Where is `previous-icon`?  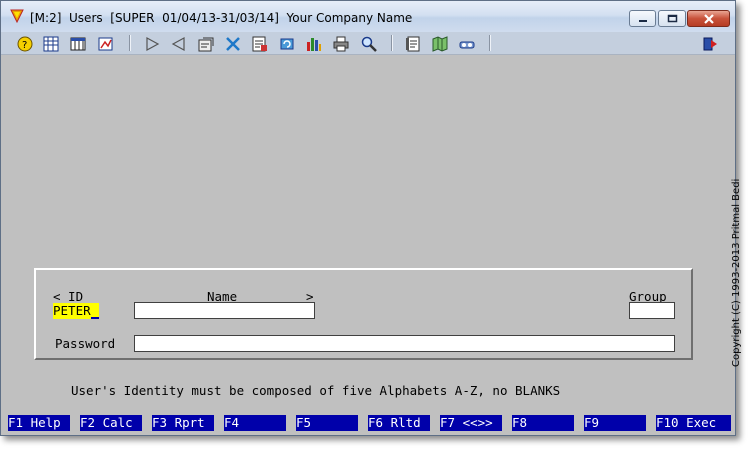
previous-icon is located at coordinates (178, 43).